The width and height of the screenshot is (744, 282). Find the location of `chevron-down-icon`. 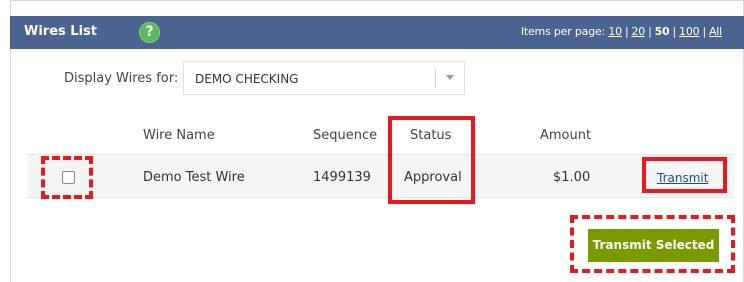

chevron-down-icon is located at coordinates (450, 77).